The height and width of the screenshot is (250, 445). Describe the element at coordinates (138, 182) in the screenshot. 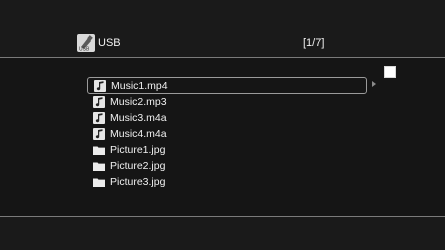

I see `file-name: Picture3.jpg` at that location.